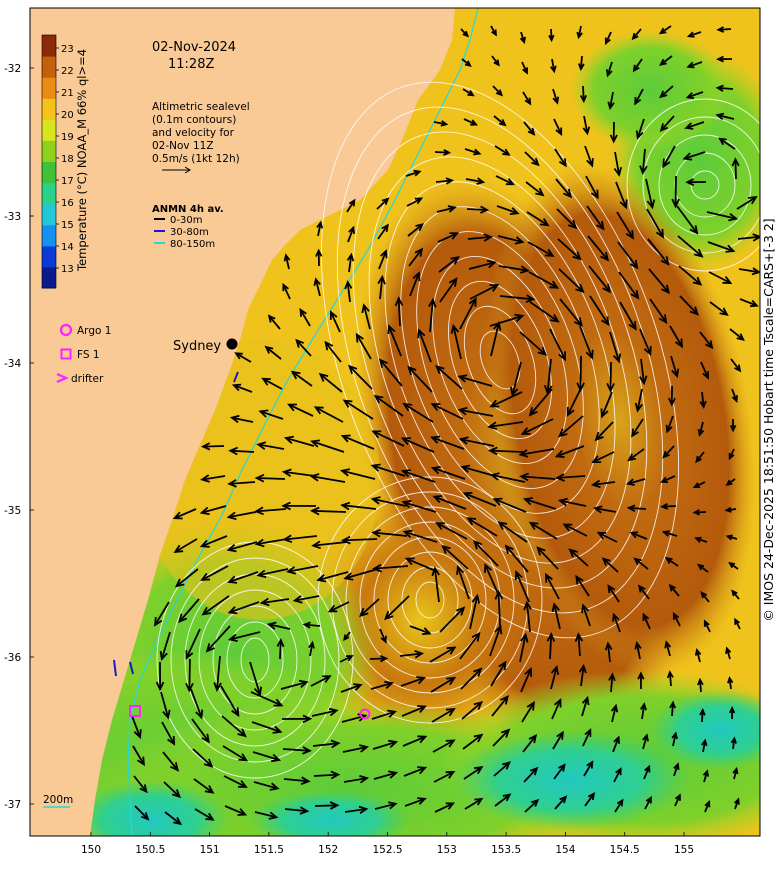  Describe the element at coordinates (183, 146) in the screenshot. I see `annotation-line-4: 02-Nov 11Z` at that location.